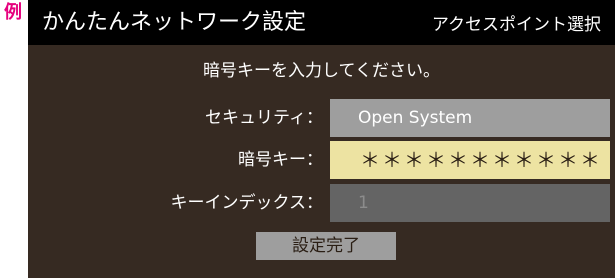  What do you see at coordinates (247, 203) in the screenshot?
I see `key-index-label: キーインデックス：` at bounding box center [247, 203].